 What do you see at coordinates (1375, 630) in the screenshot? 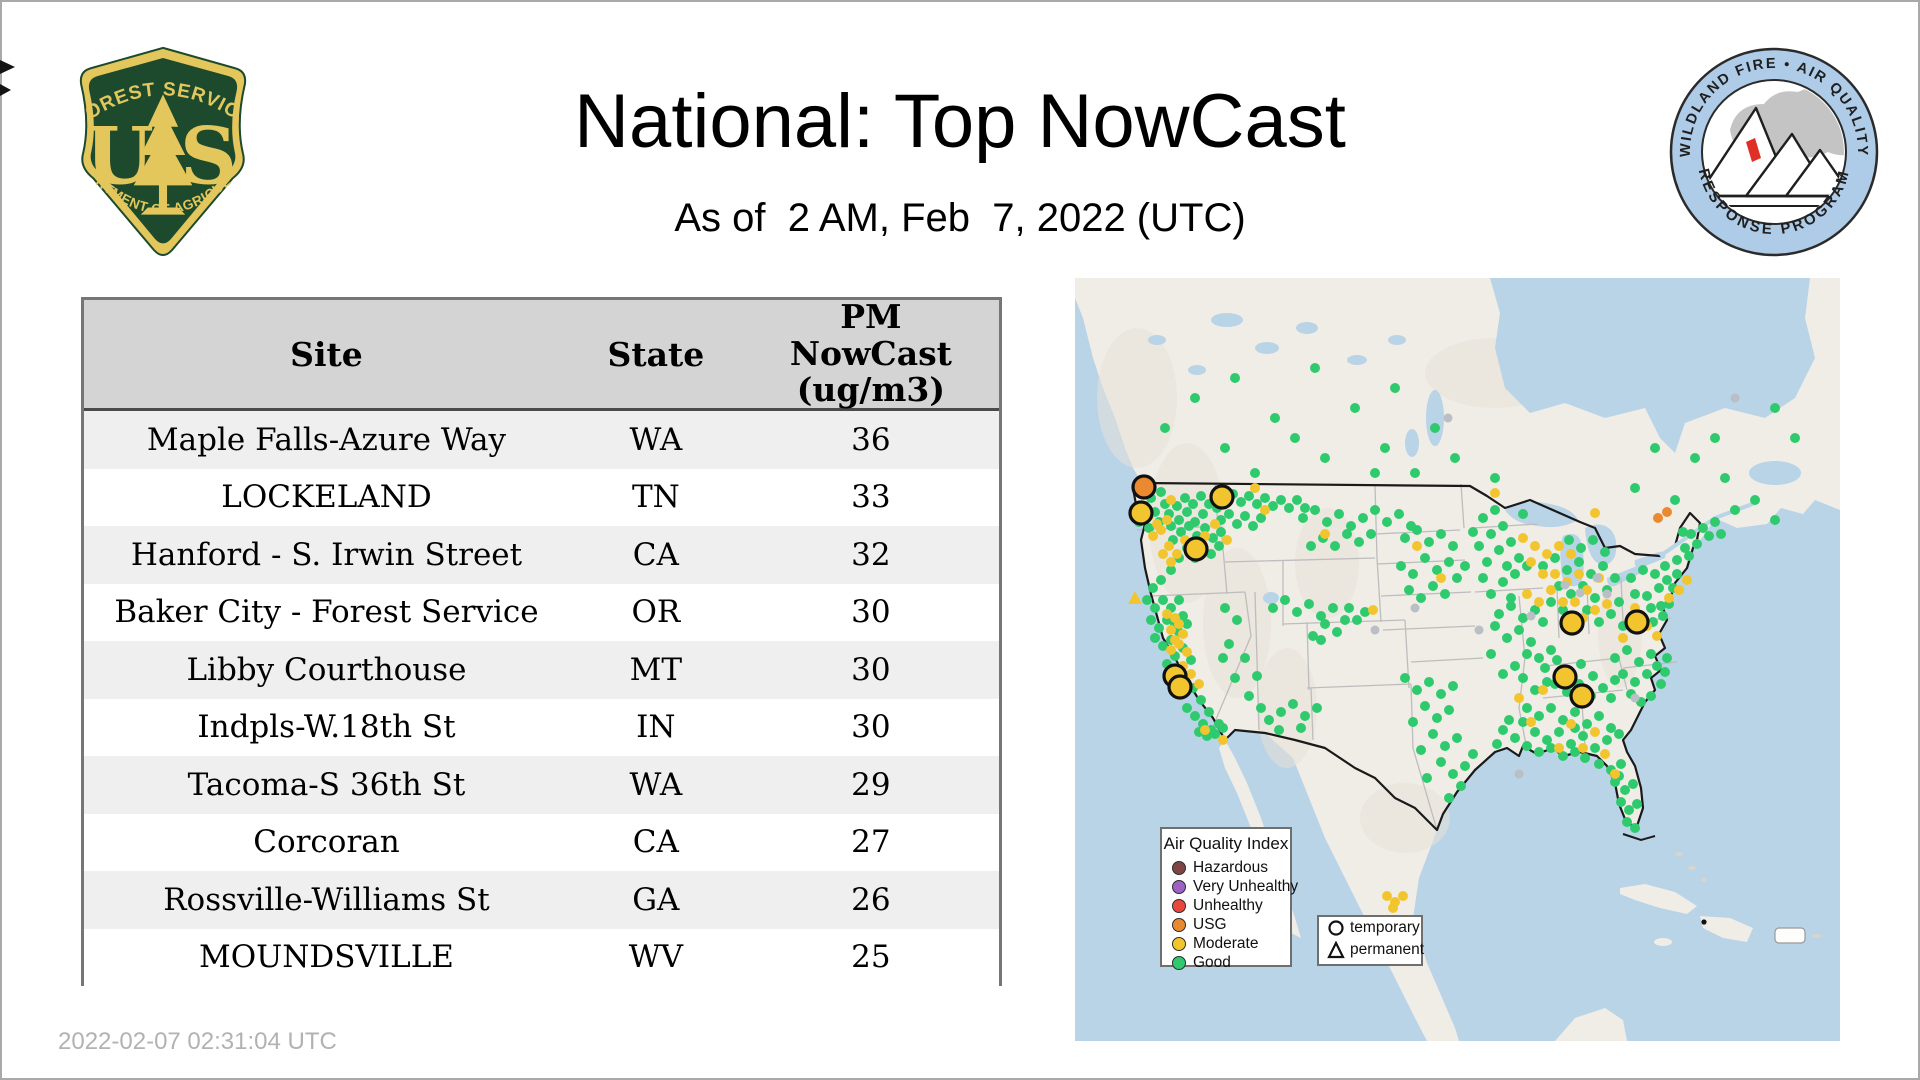
I see `monitor-dot-gray` at bounding box center [1375, 630].